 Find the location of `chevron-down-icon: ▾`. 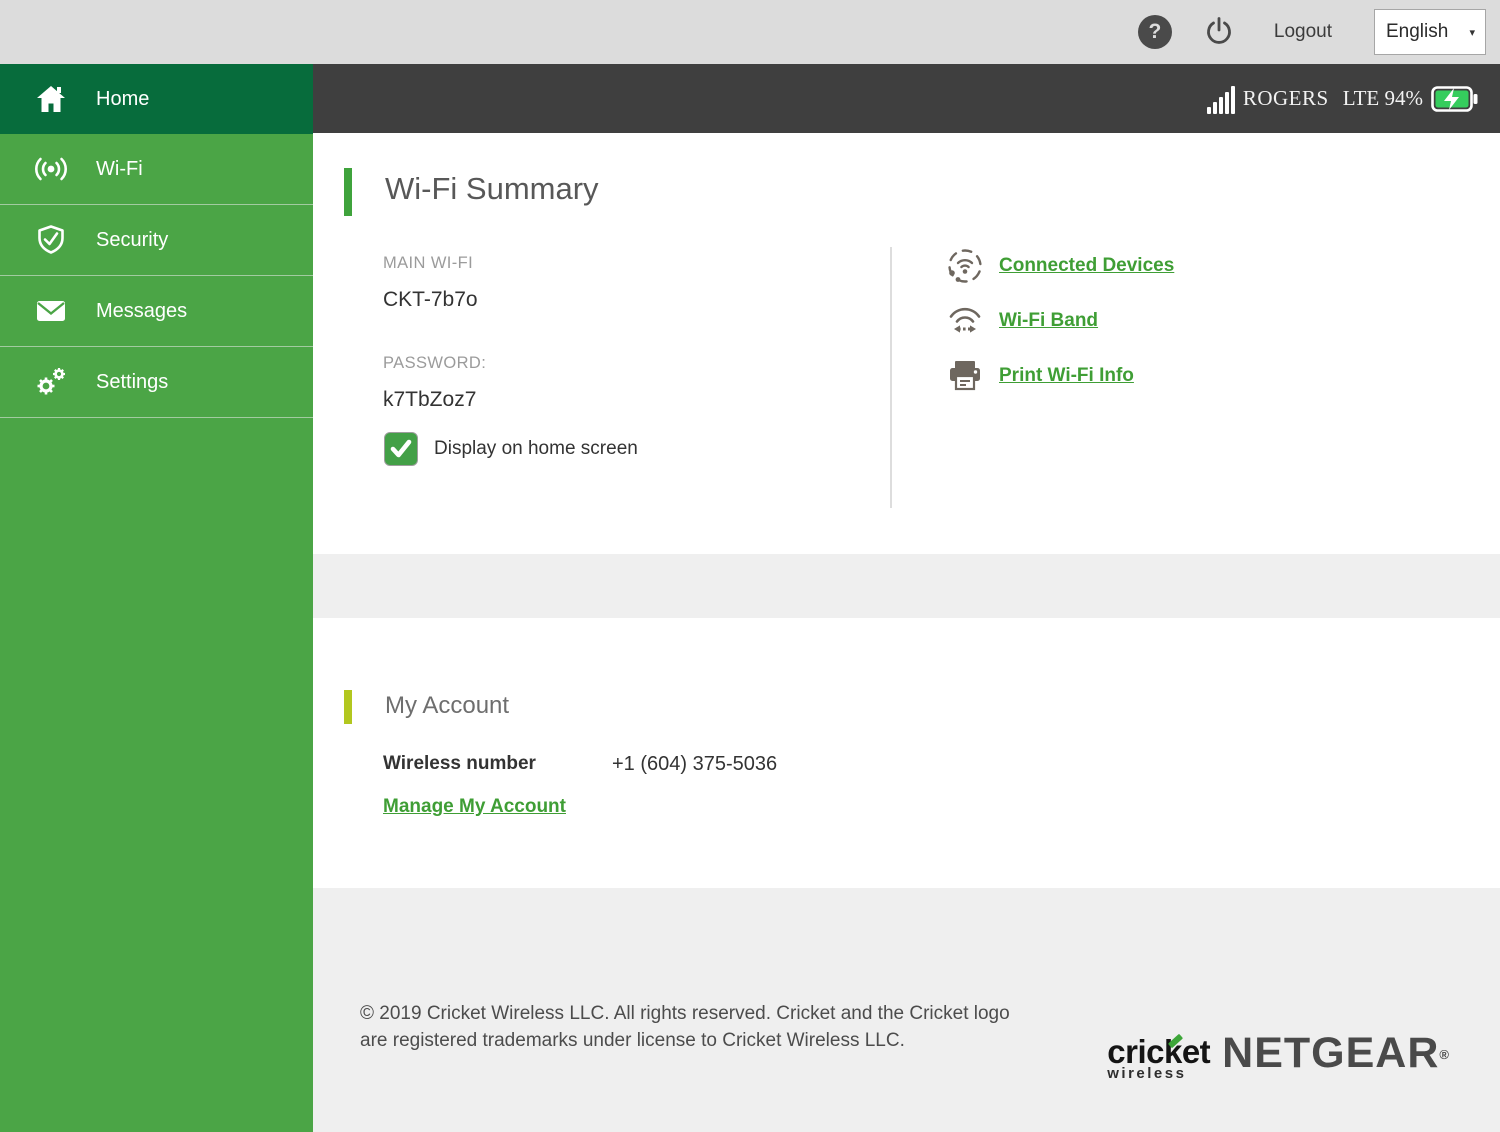

chevron-down-icon: ▾ is located at coordinates (1472, 32).